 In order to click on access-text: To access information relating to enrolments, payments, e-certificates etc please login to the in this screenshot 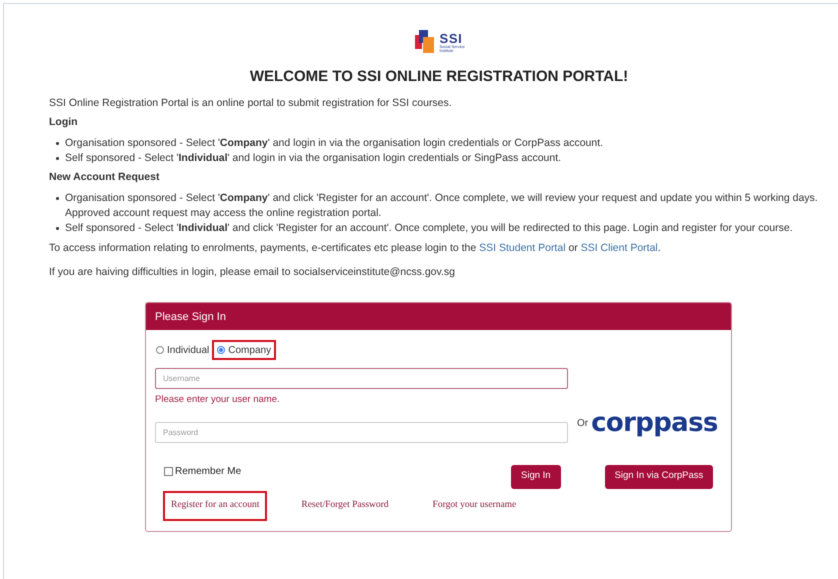, I will do `click(262, 248)`.